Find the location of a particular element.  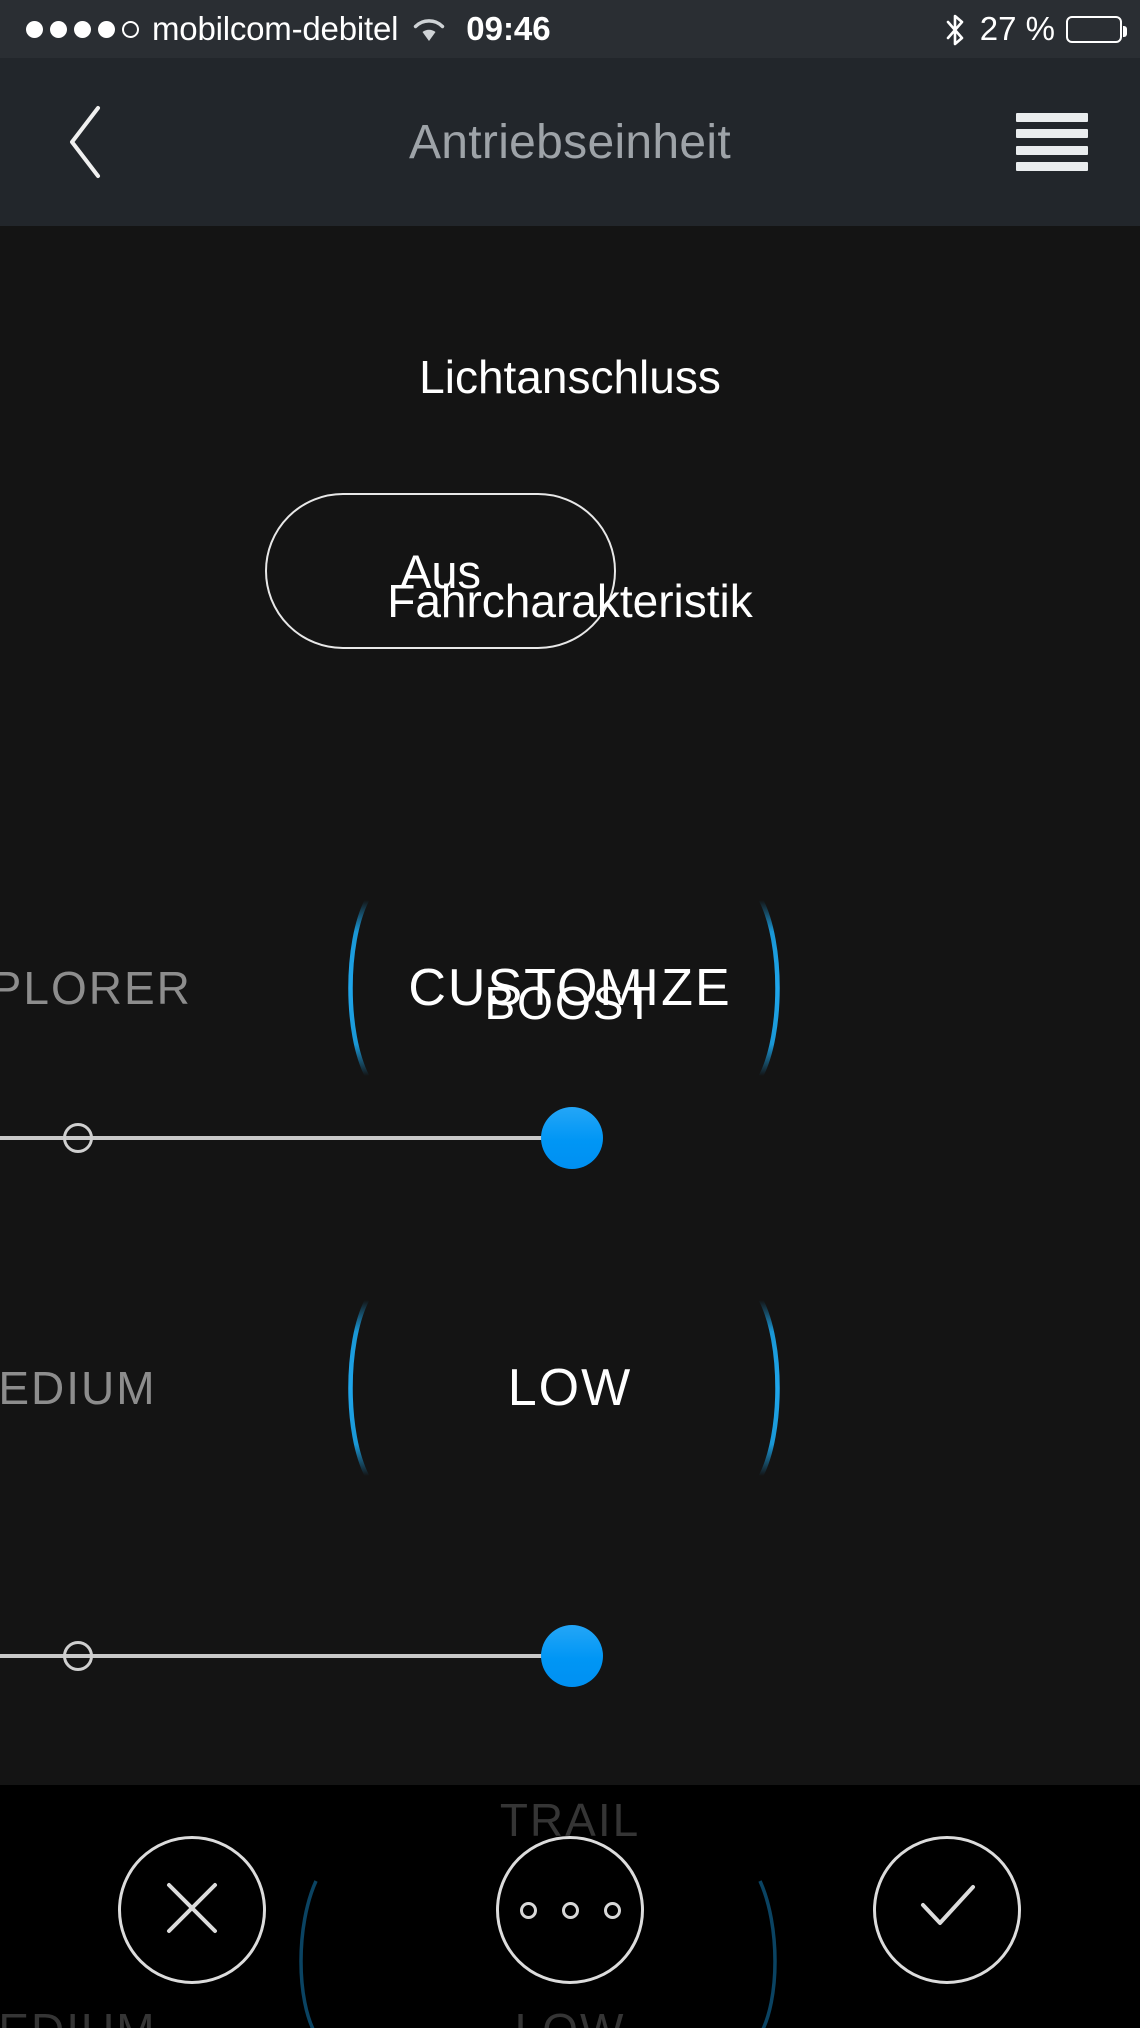

clock-label: 09:46 is located at coordinates (508, 28).